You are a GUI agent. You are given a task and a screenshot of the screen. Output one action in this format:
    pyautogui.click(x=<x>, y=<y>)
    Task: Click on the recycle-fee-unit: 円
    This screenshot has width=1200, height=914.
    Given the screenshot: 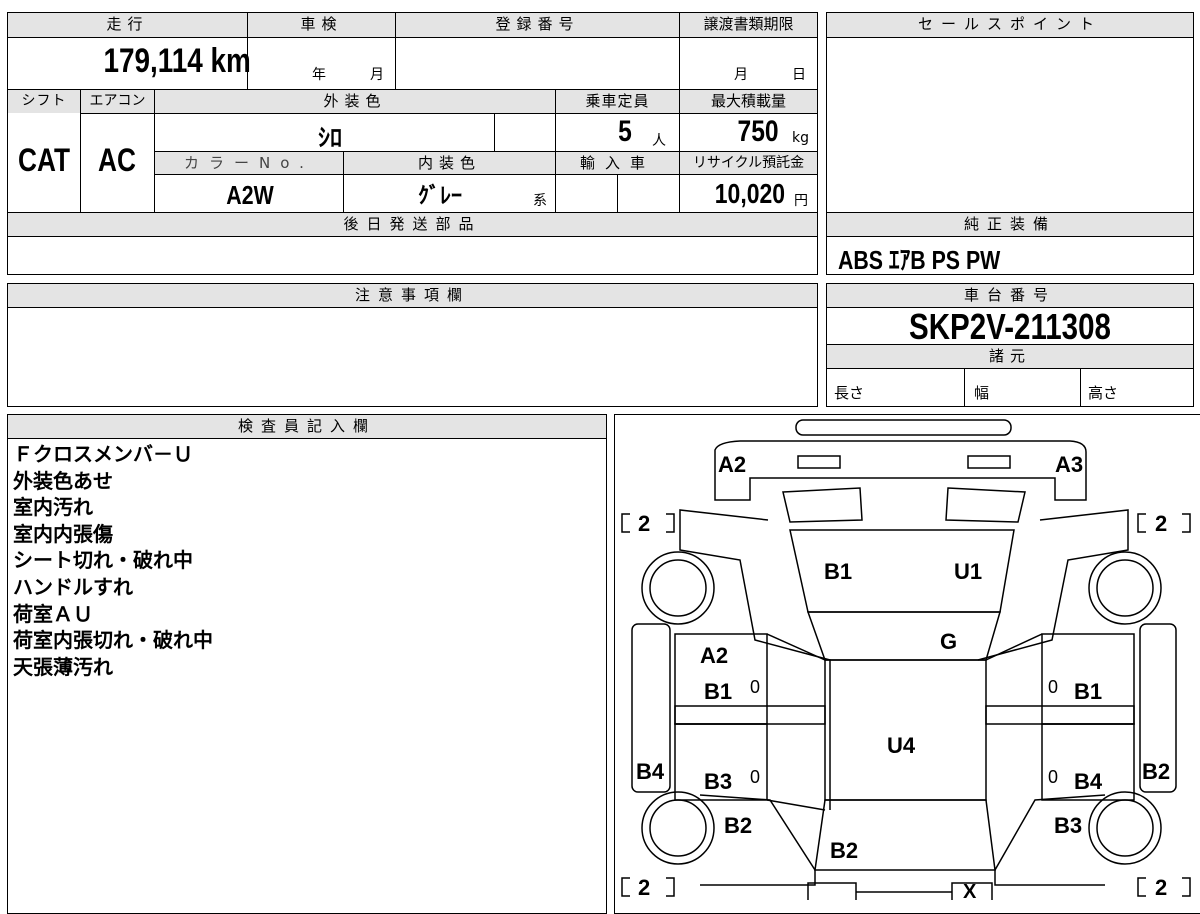 What is the action you would take?
    pyautogui.click(x=801, y=201)
    